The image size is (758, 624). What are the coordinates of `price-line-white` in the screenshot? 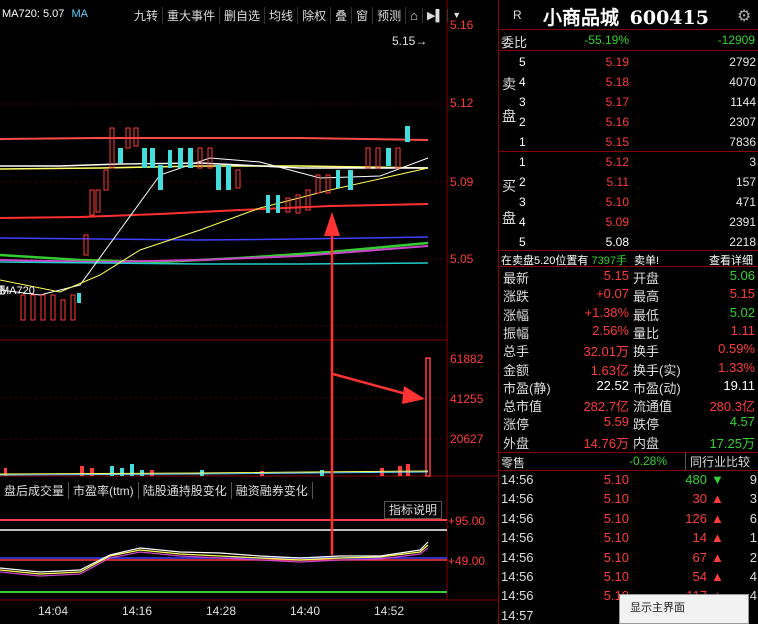 It's located at (214, 226).